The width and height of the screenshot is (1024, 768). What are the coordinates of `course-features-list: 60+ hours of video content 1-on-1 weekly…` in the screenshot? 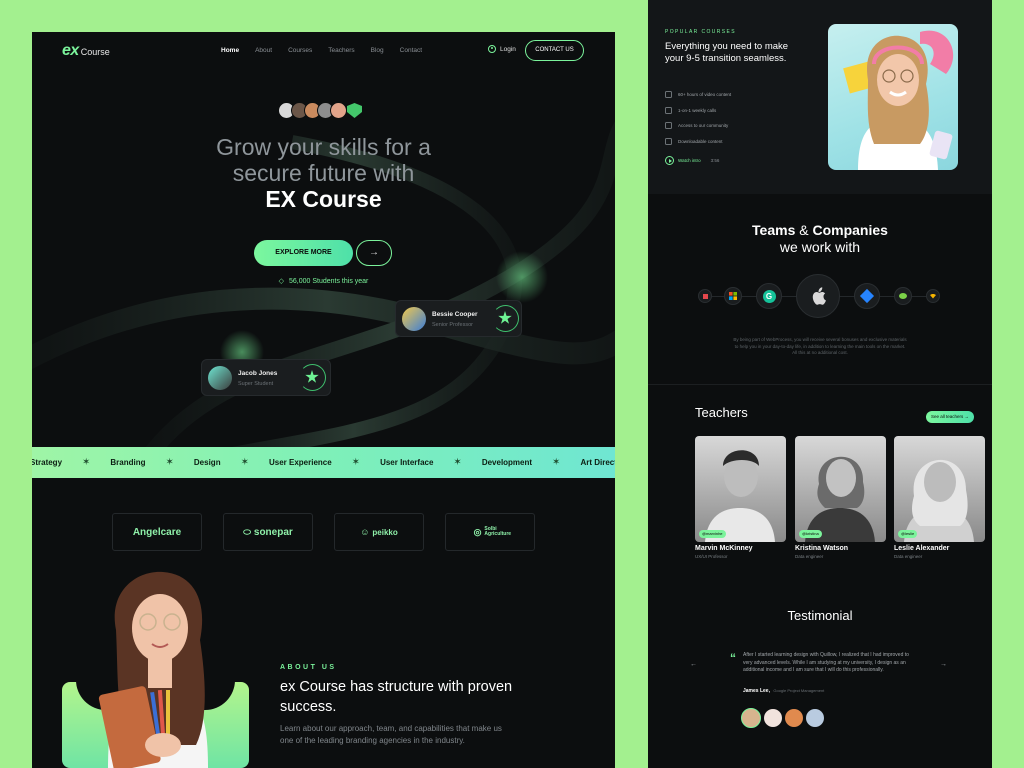 It's located at (698, 118).